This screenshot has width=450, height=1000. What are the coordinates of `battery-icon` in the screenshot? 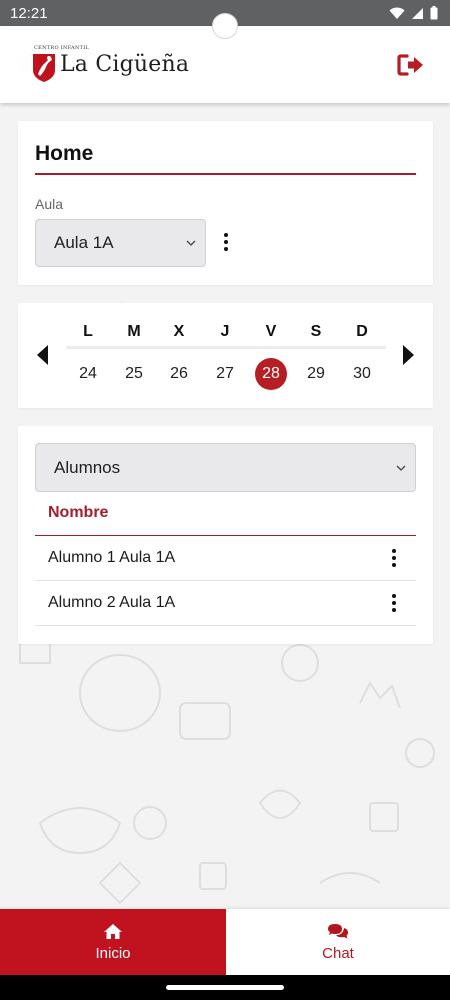 It's located at (434, 13).